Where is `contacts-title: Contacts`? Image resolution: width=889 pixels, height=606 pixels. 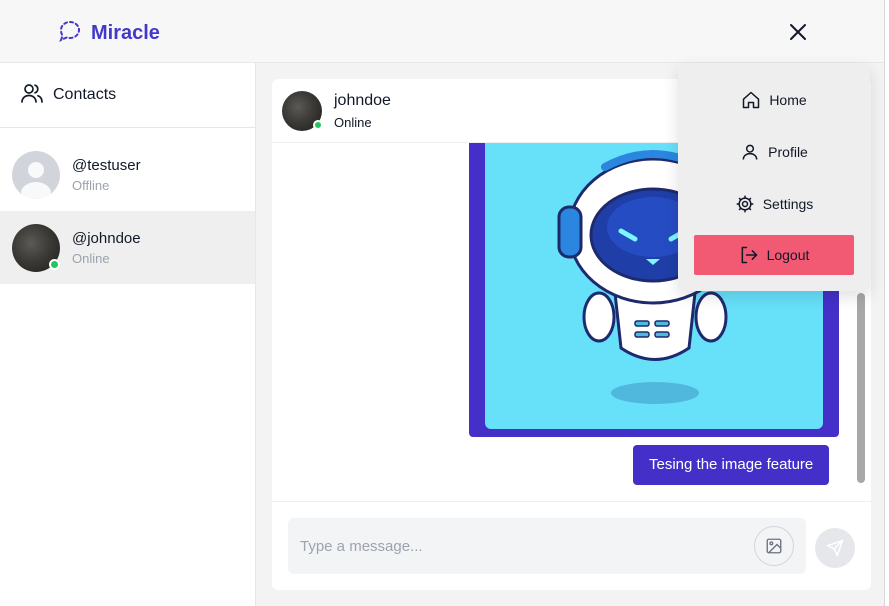
contacts-title: Contacts is located at coordinates (85, 94).